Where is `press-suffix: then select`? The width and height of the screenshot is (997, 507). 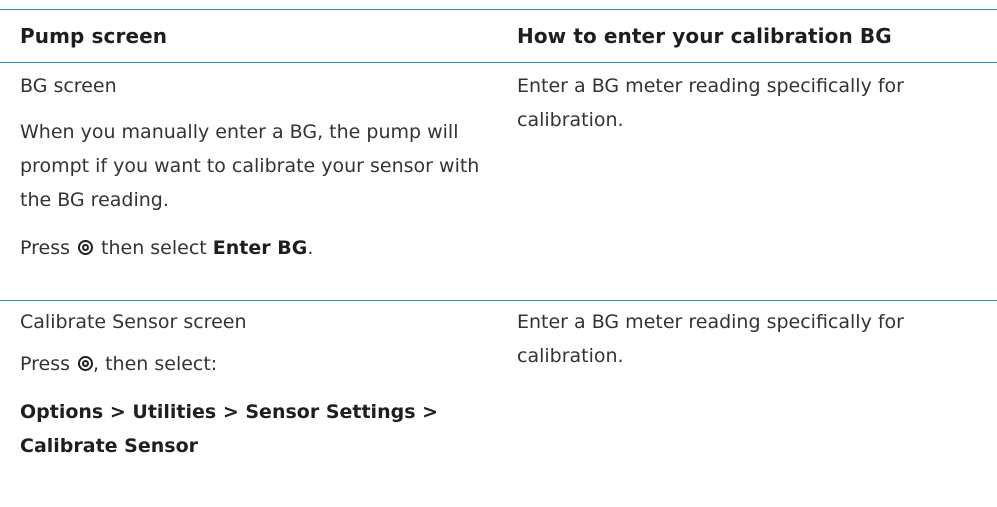 press-suffix: then select is located at coordinates (154, 248).